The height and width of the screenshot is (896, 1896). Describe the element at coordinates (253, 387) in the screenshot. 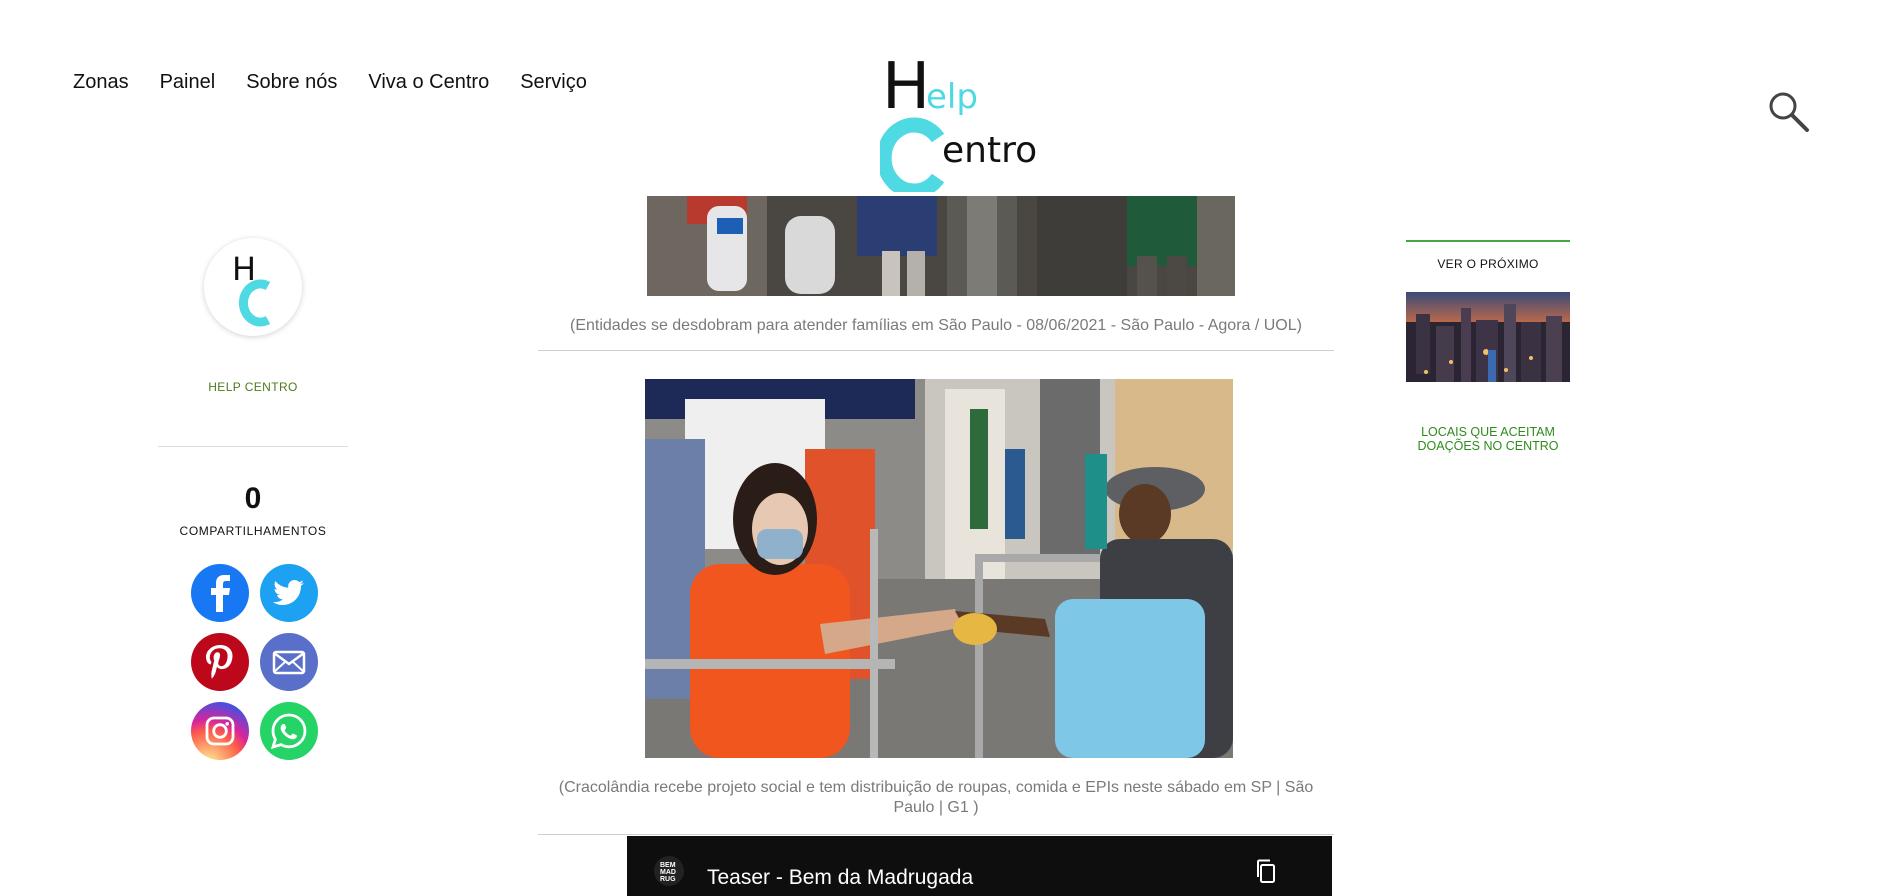

I see `author-name-link: HELP CENTRO` at that location.